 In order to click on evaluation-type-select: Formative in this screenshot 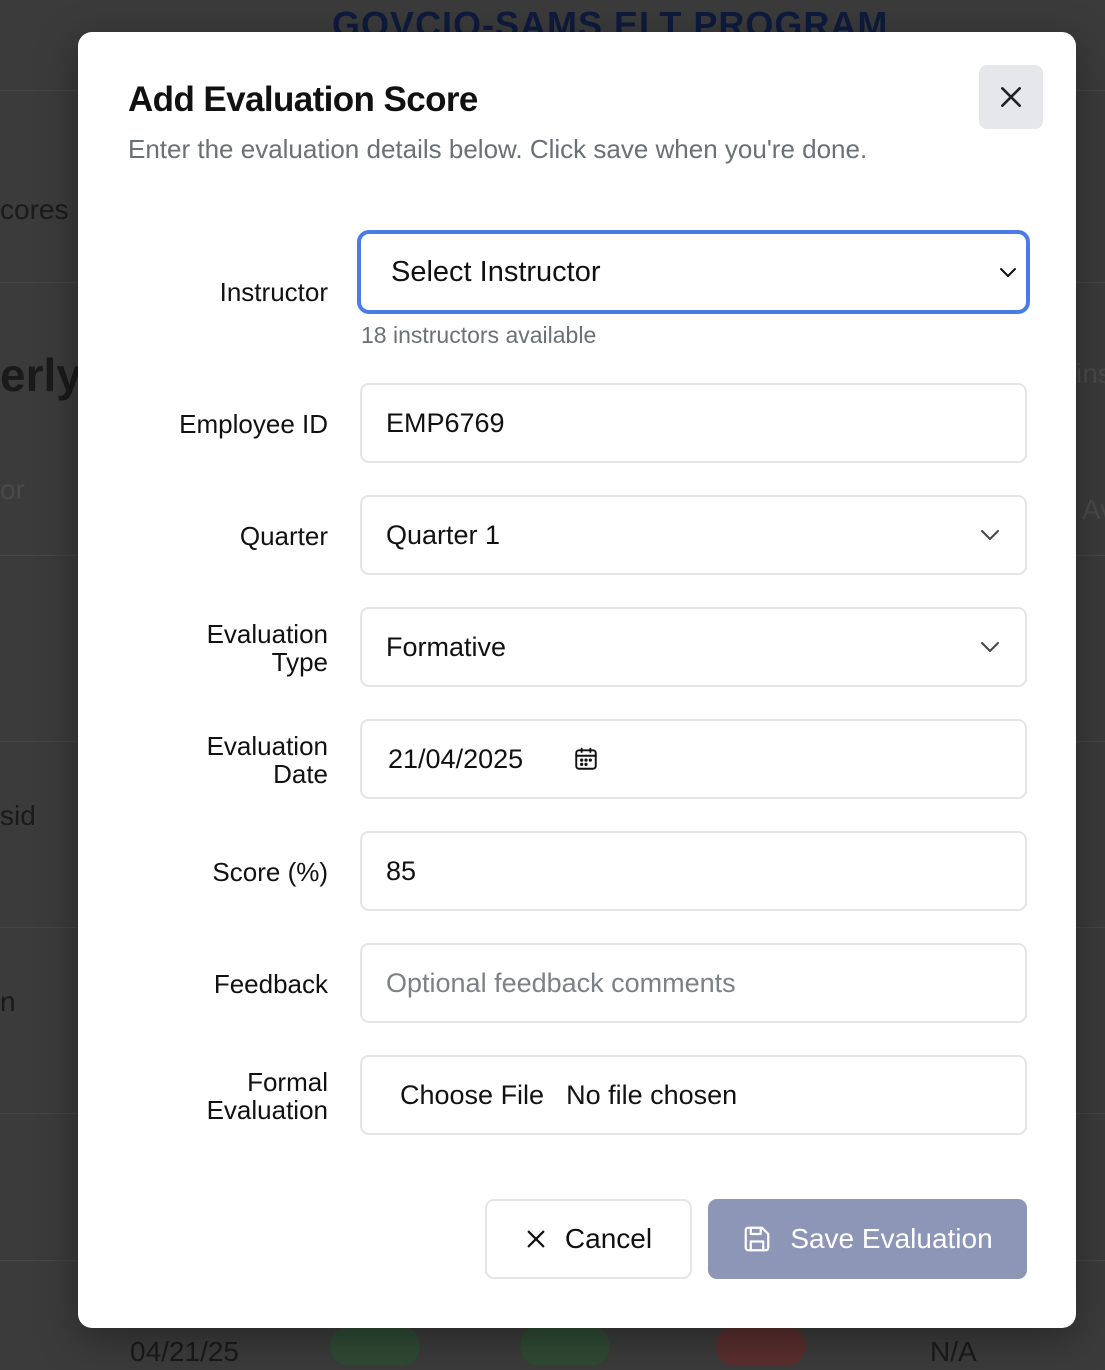, I will do `click(693, 647)`.